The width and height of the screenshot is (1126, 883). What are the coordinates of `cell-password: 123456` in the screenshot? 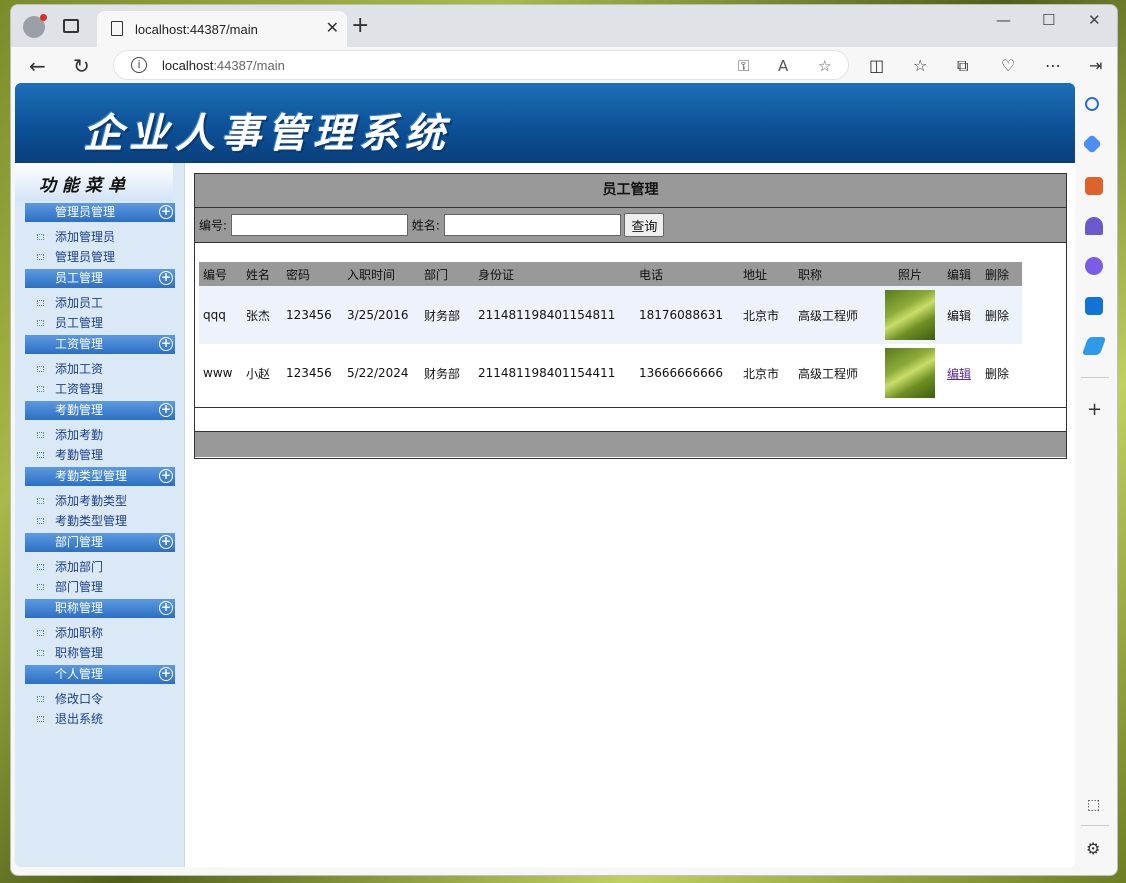 It's located at (309, 373).